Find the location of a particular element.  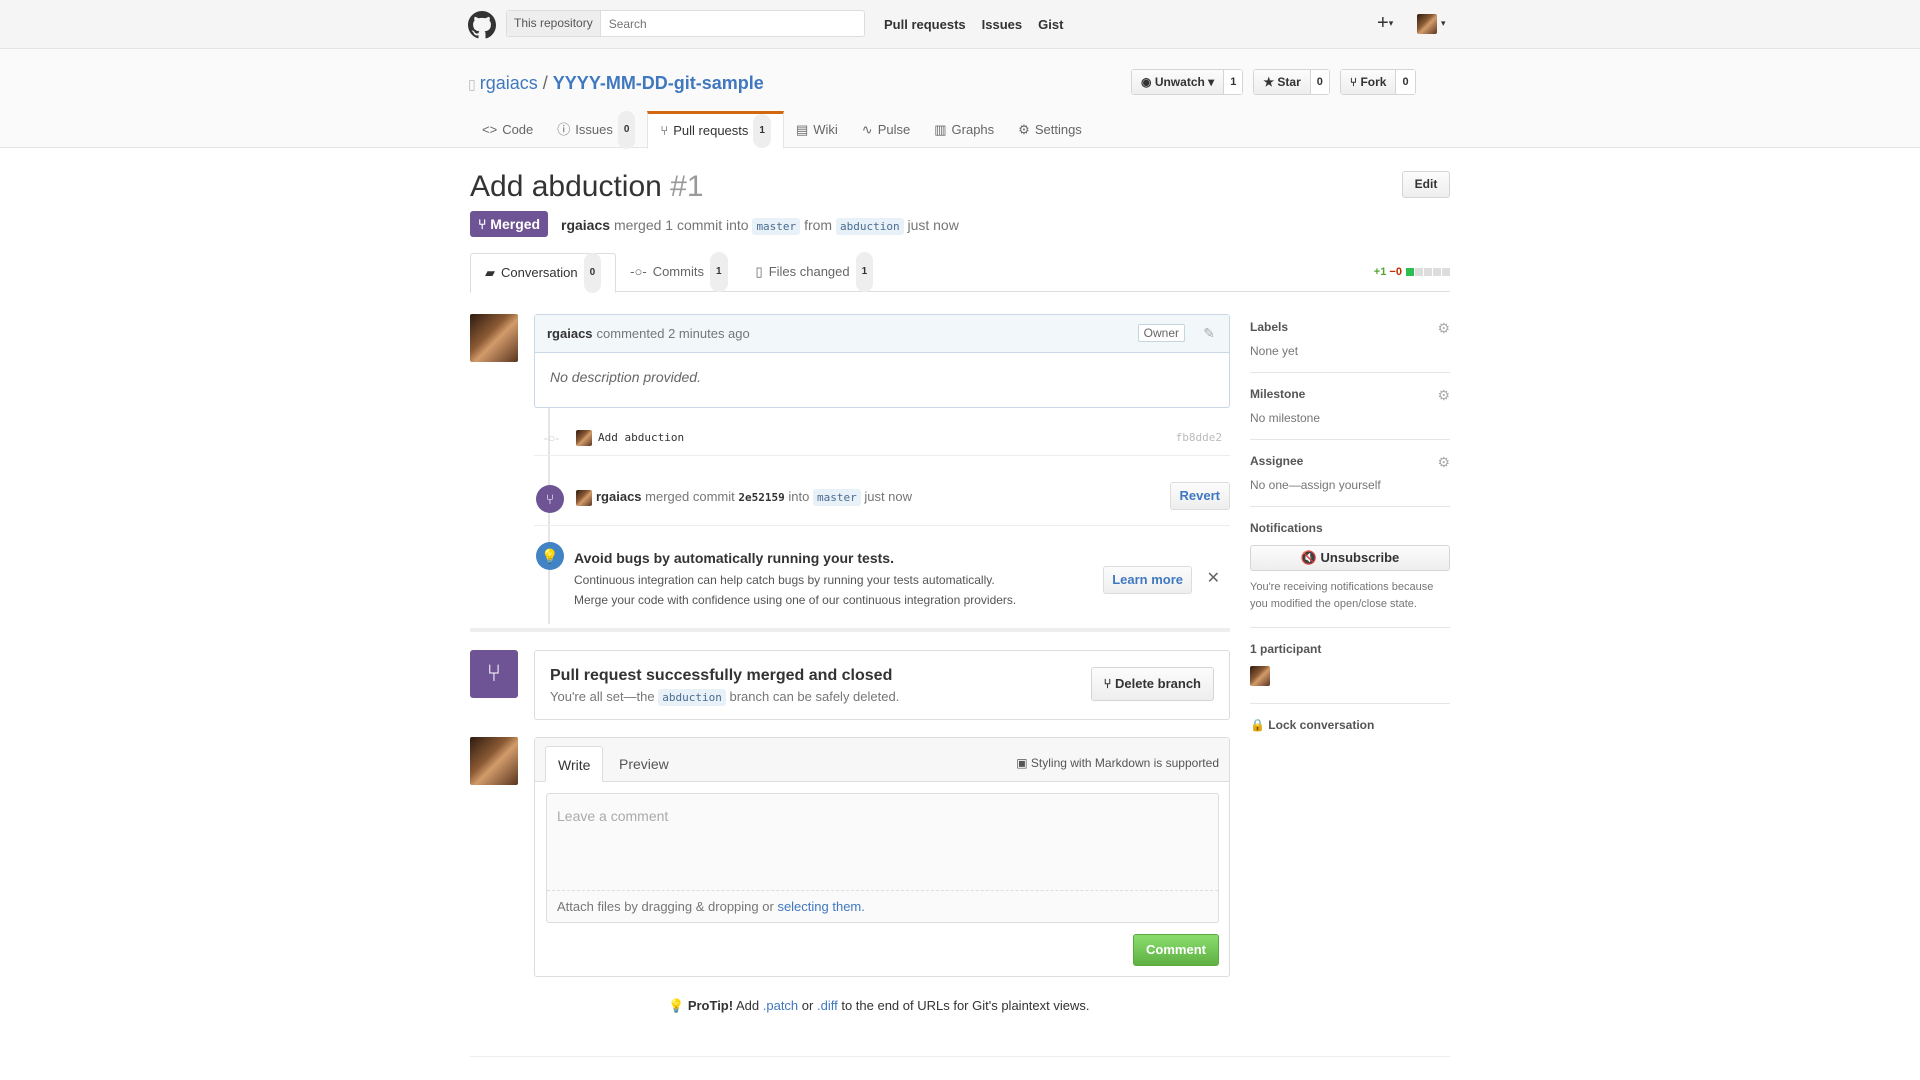

tab-label: Conversation is located at coordinates (539, 272).